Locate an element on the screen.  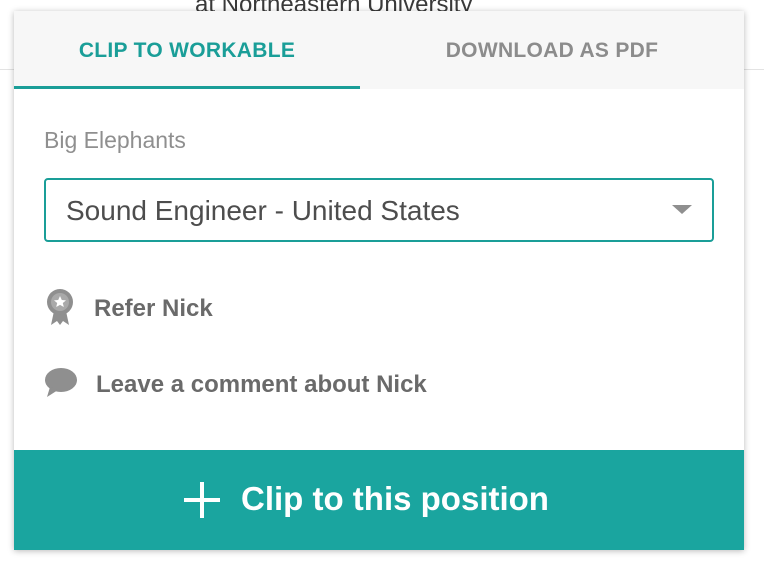
active-tab-indicator is located at coordinates (187, 87).